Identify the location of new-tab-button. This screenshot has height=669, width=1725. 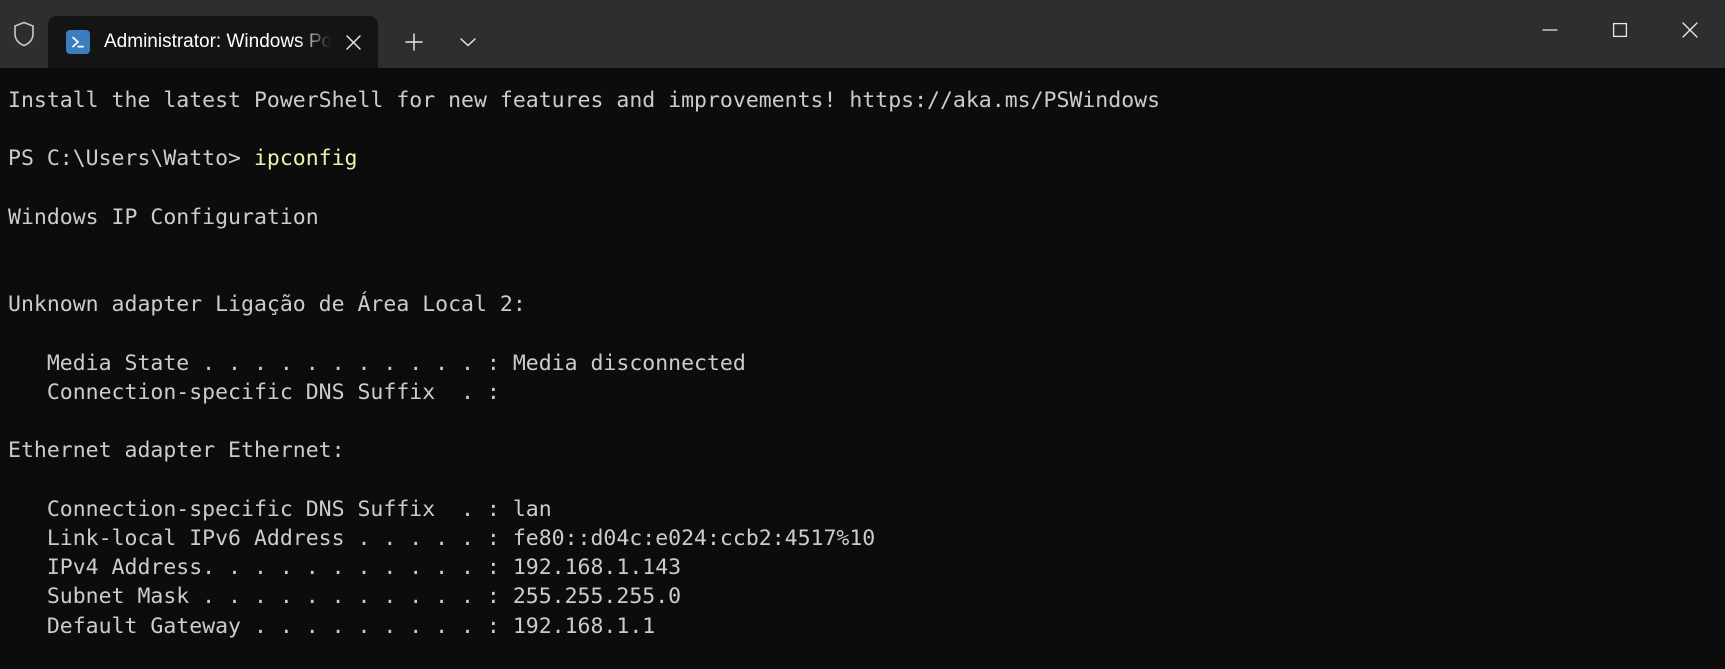
(414, 42).